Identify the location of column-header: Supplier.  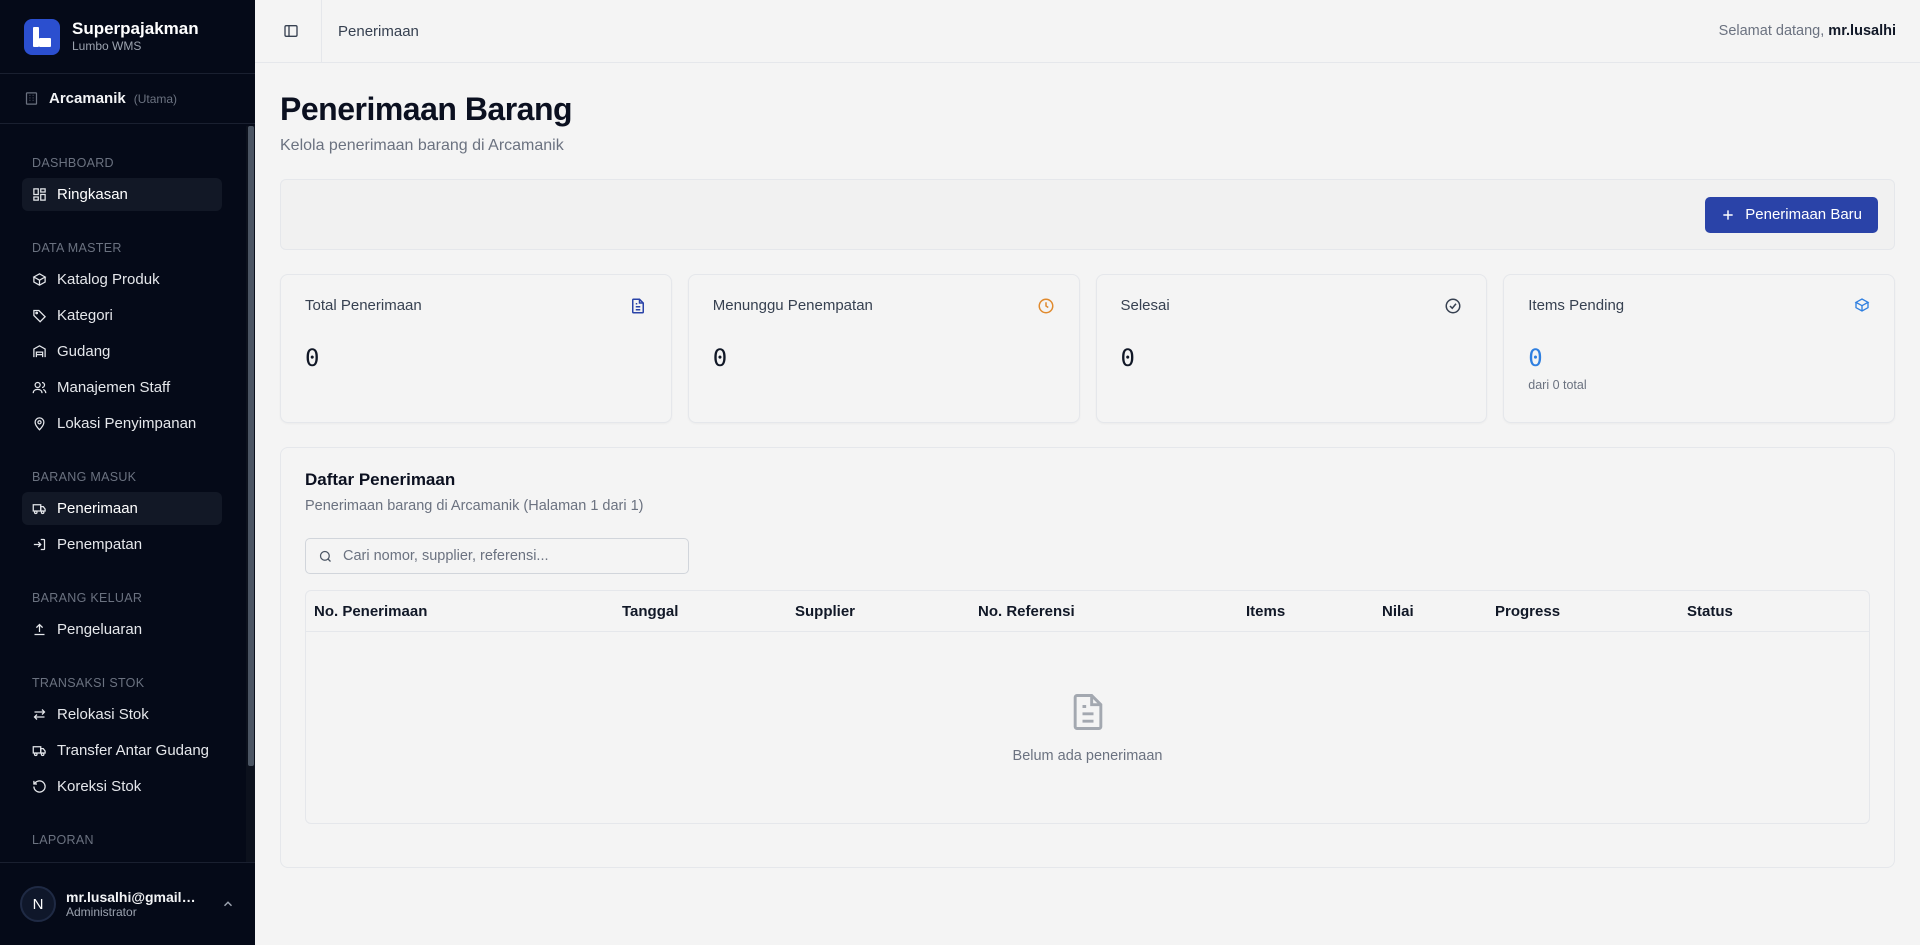
(886, 611).